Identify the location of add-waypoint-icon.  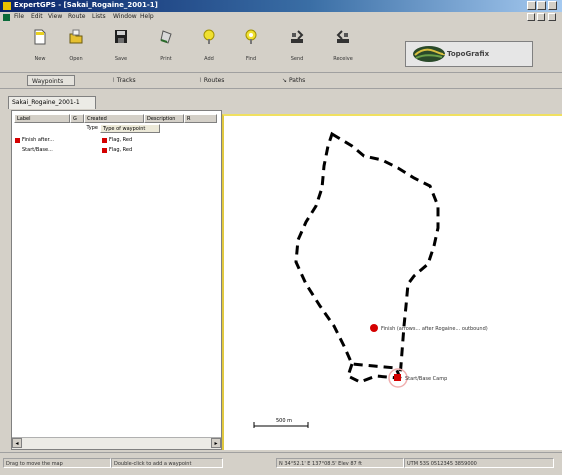
(209, 36).